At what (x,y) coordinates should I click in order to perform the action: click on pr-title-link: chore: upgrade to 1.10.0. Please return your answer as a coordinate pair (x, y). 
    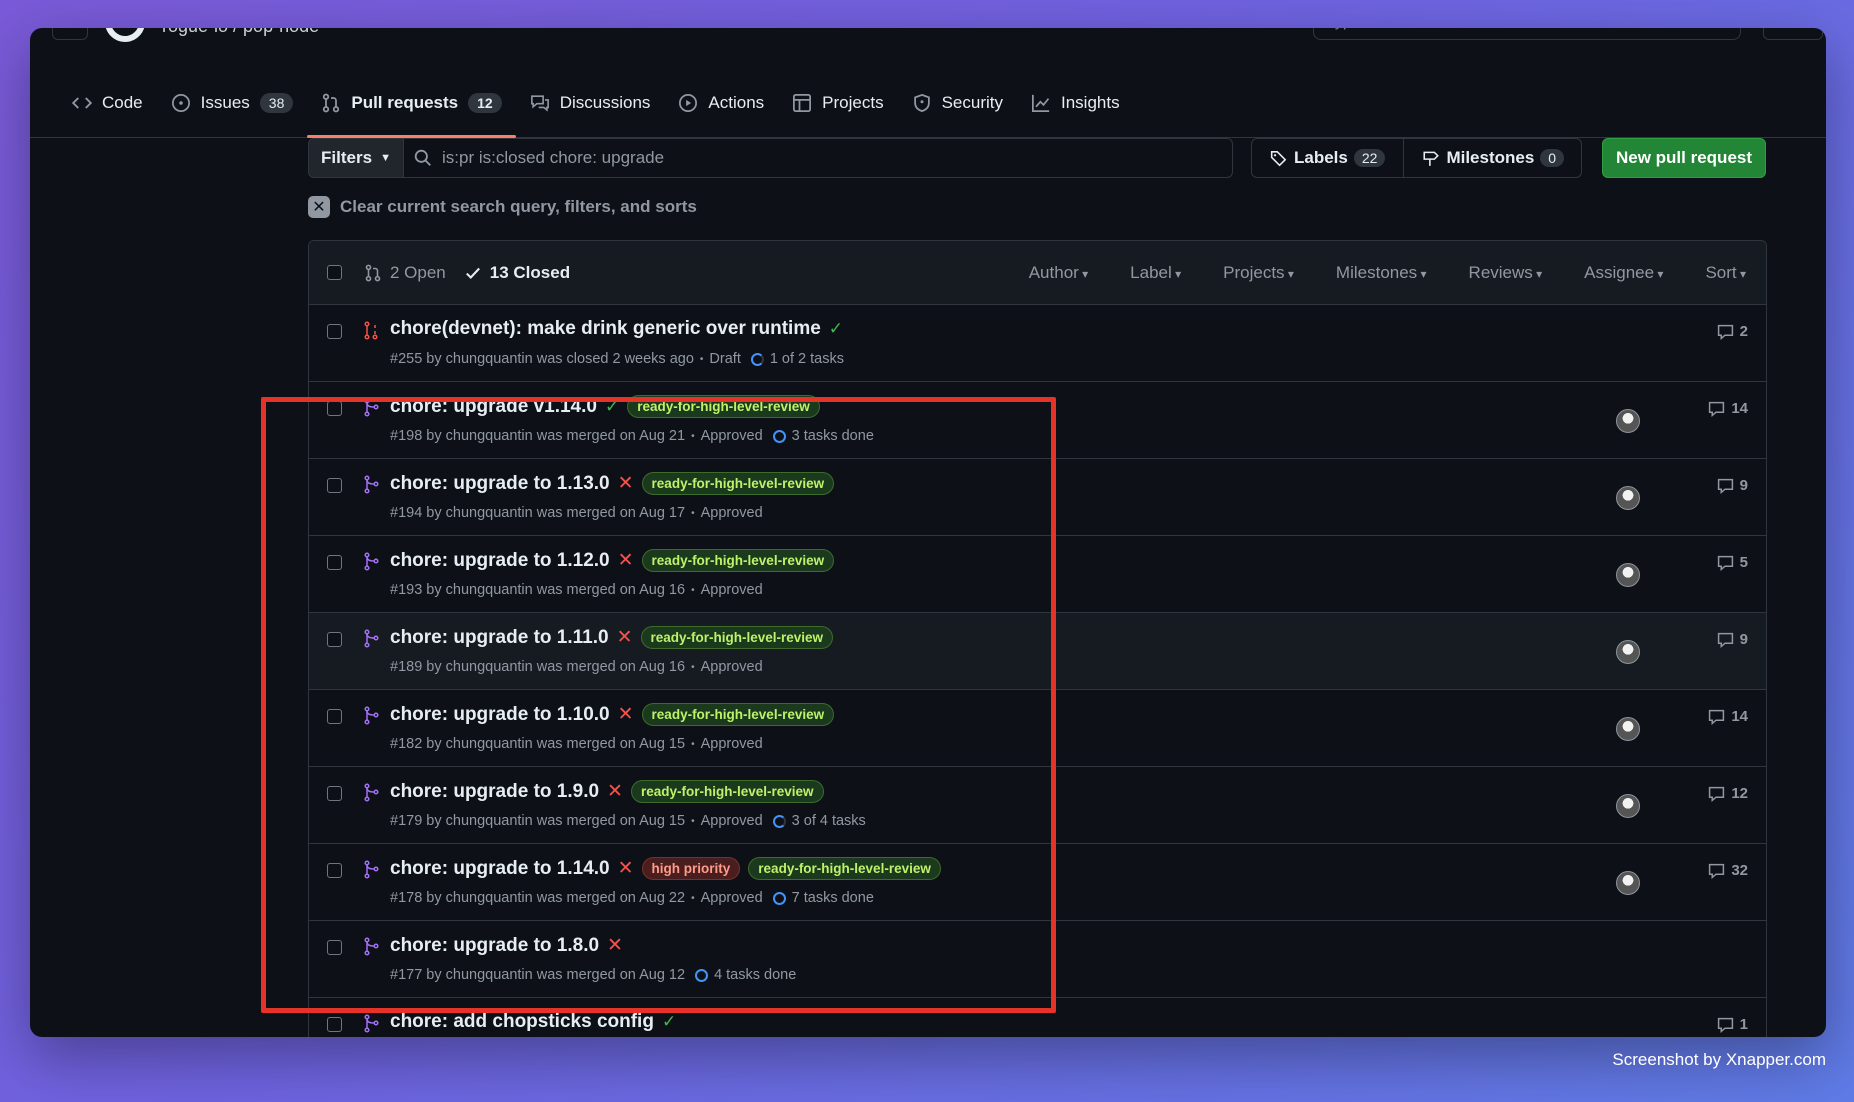
    Looking at the image, I should click on (500, 715).